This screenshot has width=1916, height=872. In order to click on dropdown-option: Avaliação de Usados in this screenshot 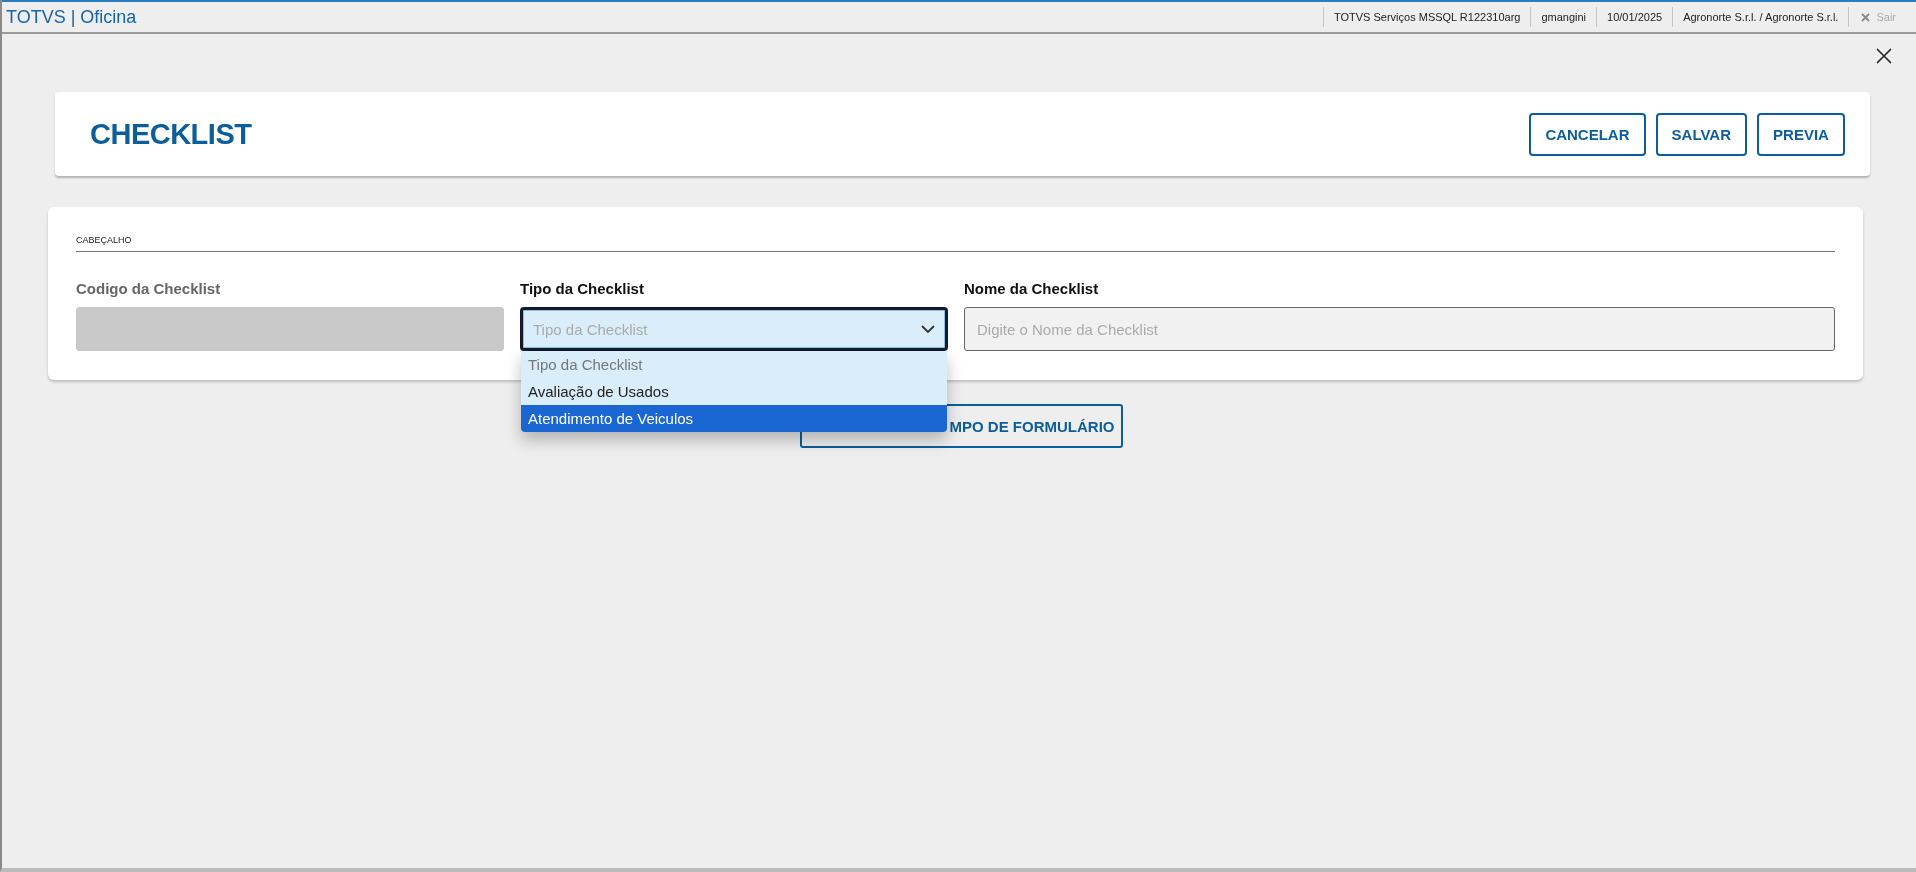, I will do `click(734, 391)`.